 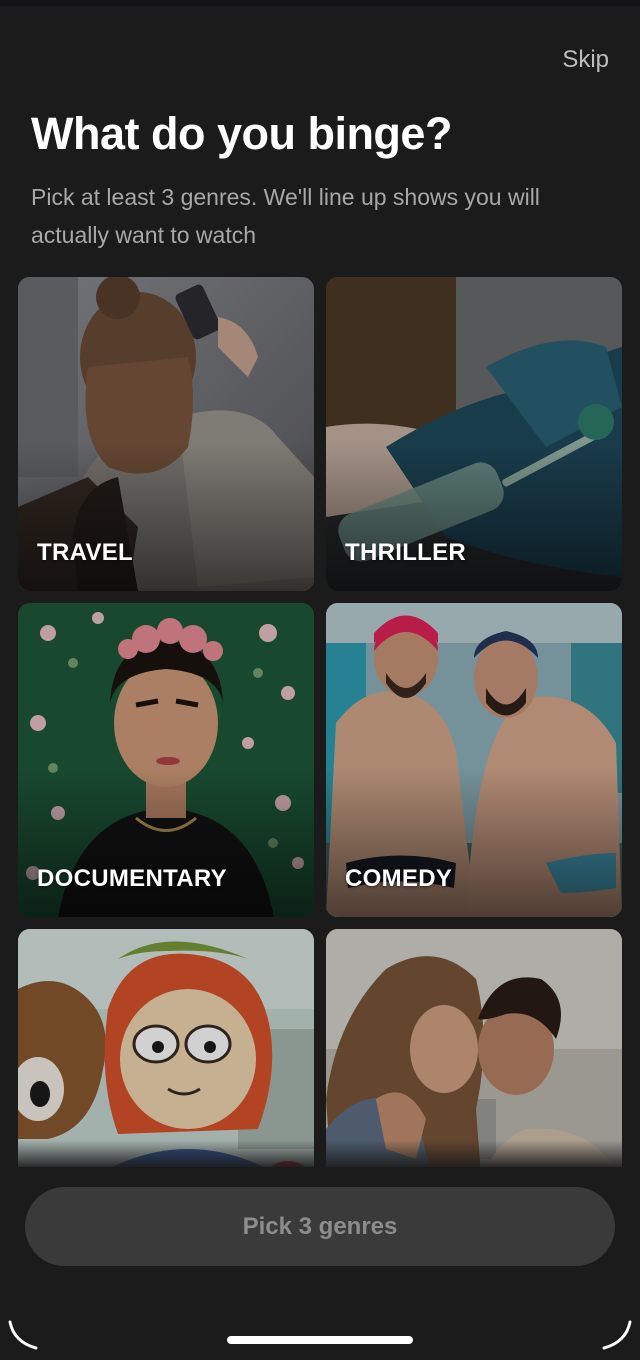 What do you see at coordinates (23, 1335) in the screenshot?
I see `screen-corner-left-icon` at bounding box center [23, 1335].